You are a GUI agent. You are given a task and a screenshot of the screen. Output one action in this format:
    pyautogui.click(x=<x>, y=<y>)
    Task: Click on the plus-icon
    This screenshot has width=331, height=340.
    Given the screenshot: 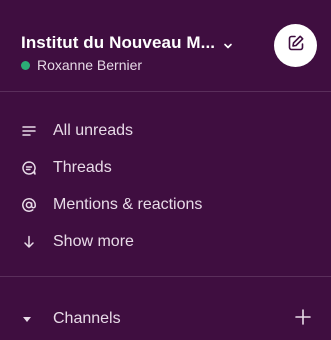 What is the action you would take?
    pyautogui.click(x=303, y=319)
    